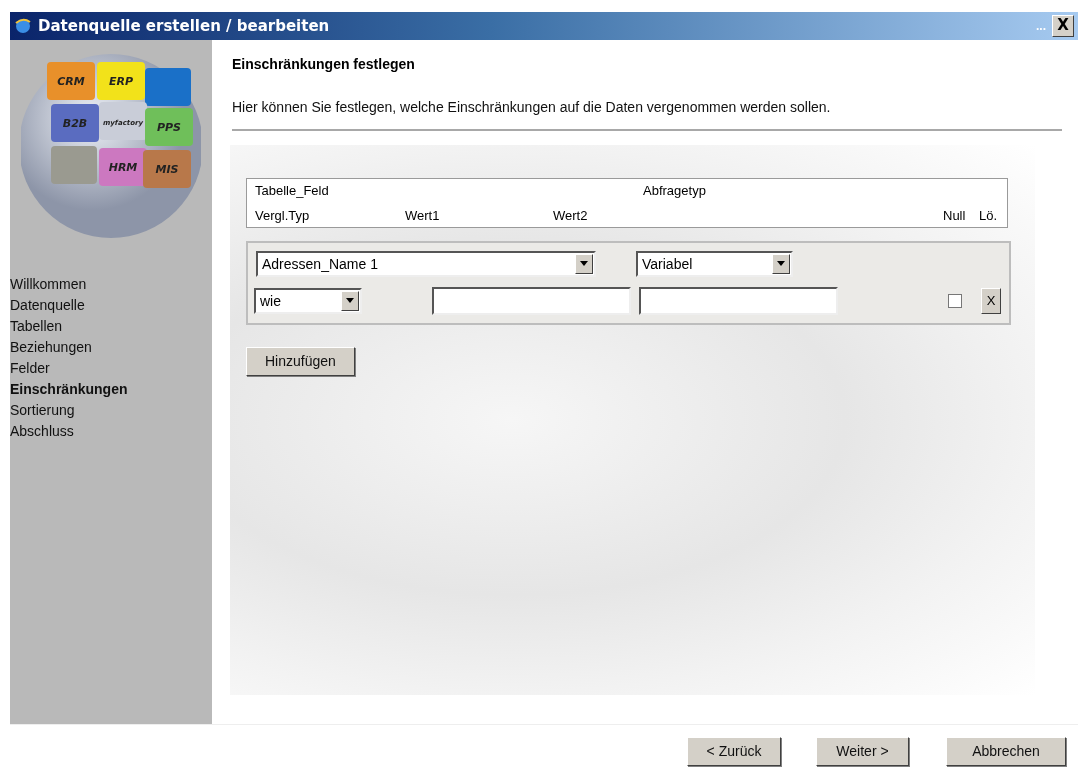  I want to click on sidebar-item: Tabellen, so click(36, 326).